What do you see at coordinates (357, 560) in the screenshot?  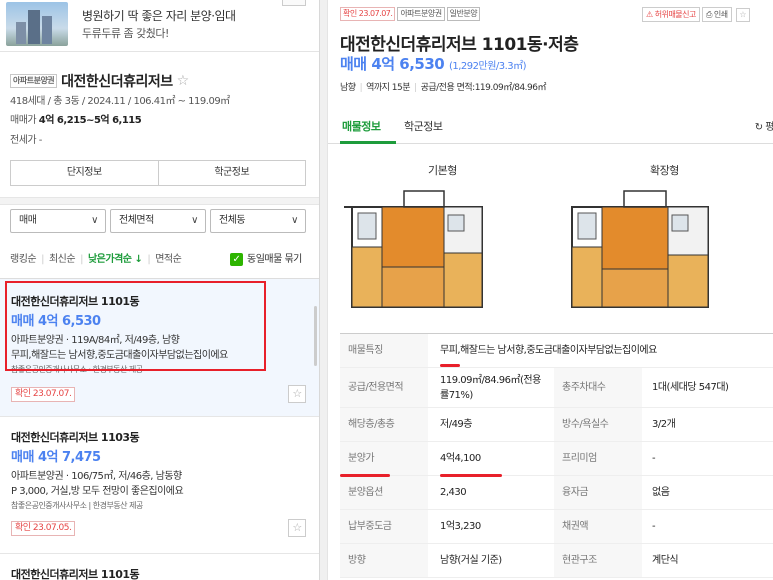 I see `row-key: 방향` at bounding box center [357, 560].